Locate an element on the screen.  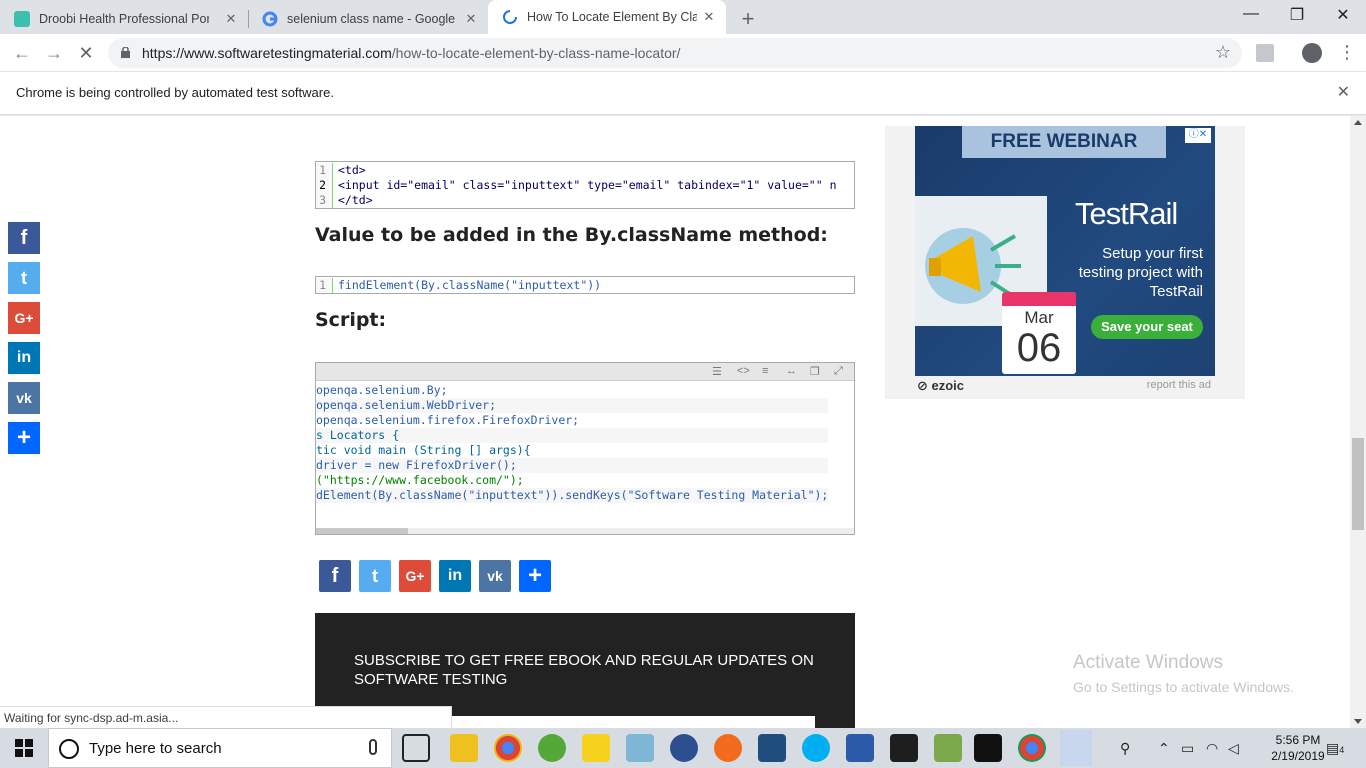
url-domain: https://www.softwaretestingmaterial.com is located at coordinates (267, 53).